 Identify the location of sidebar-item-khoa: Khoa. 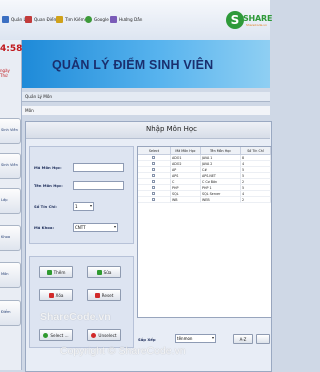
(10, 238).